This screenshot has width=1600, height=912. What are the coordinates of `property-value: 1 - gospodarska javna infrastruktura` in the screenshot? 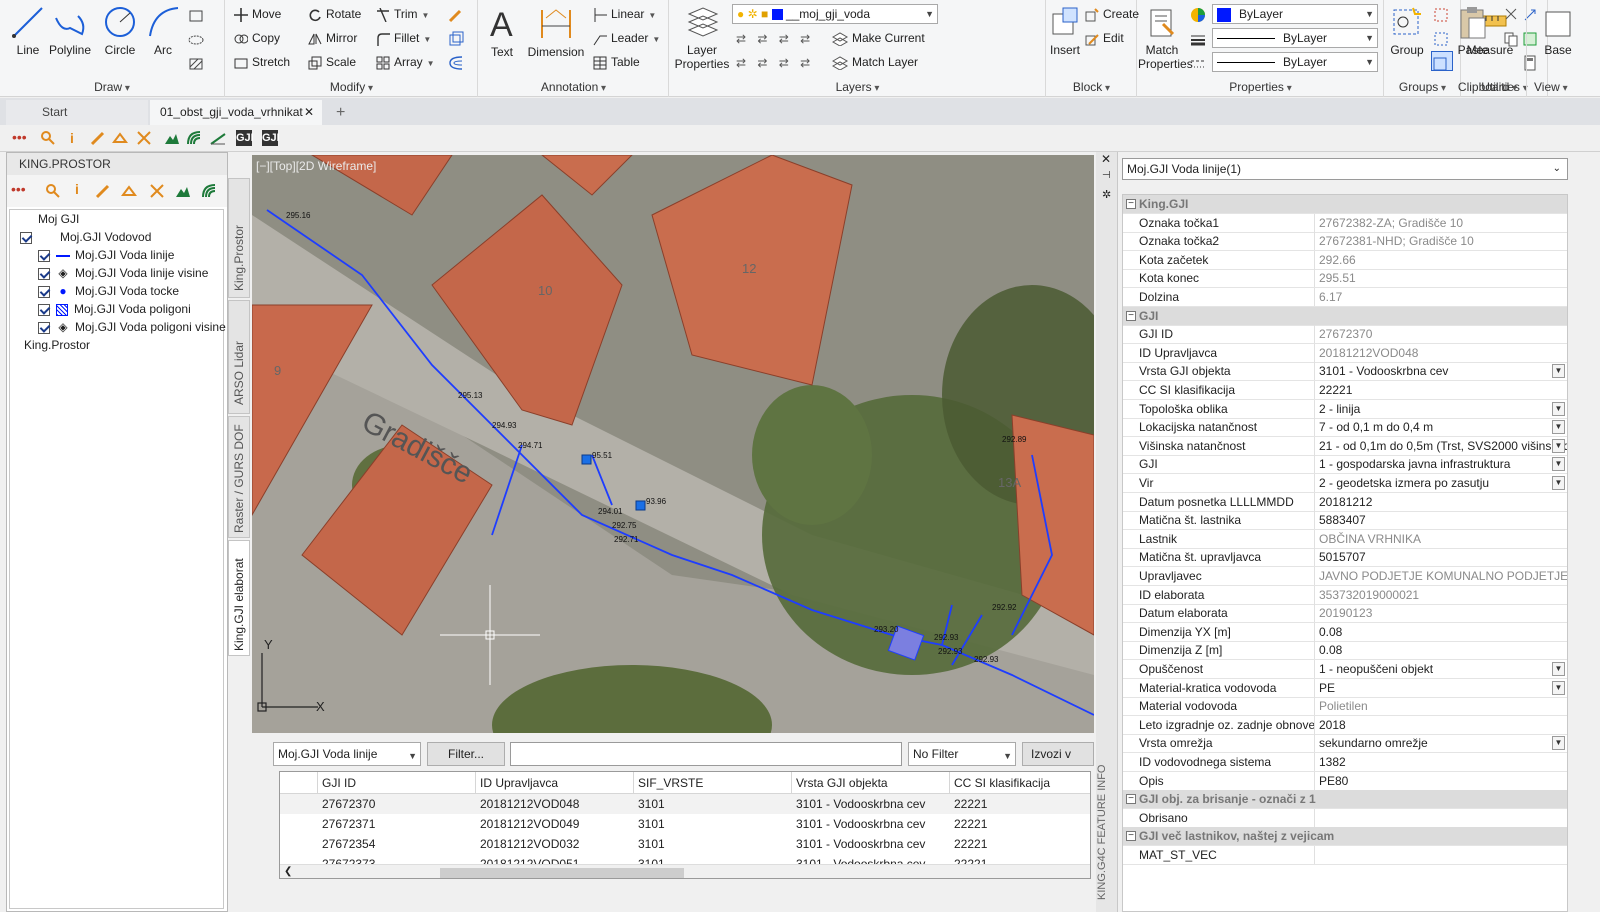 It's located at (1443, 464).